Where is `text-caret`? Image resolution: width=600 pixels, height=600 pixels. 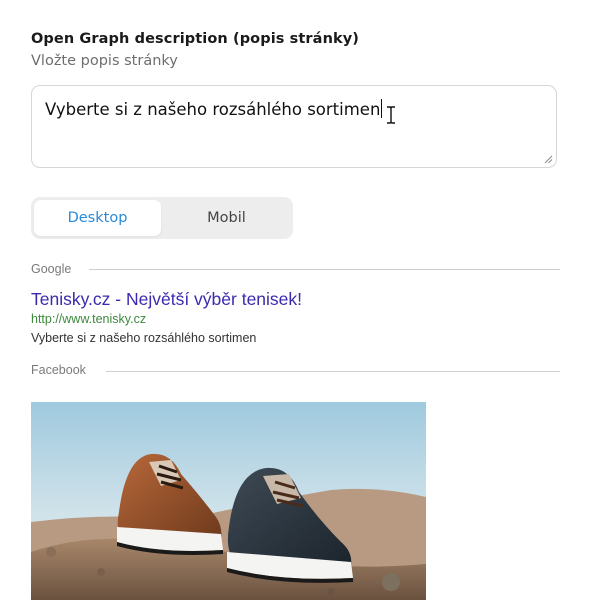 text-caret is located at coordinates (382, 108).